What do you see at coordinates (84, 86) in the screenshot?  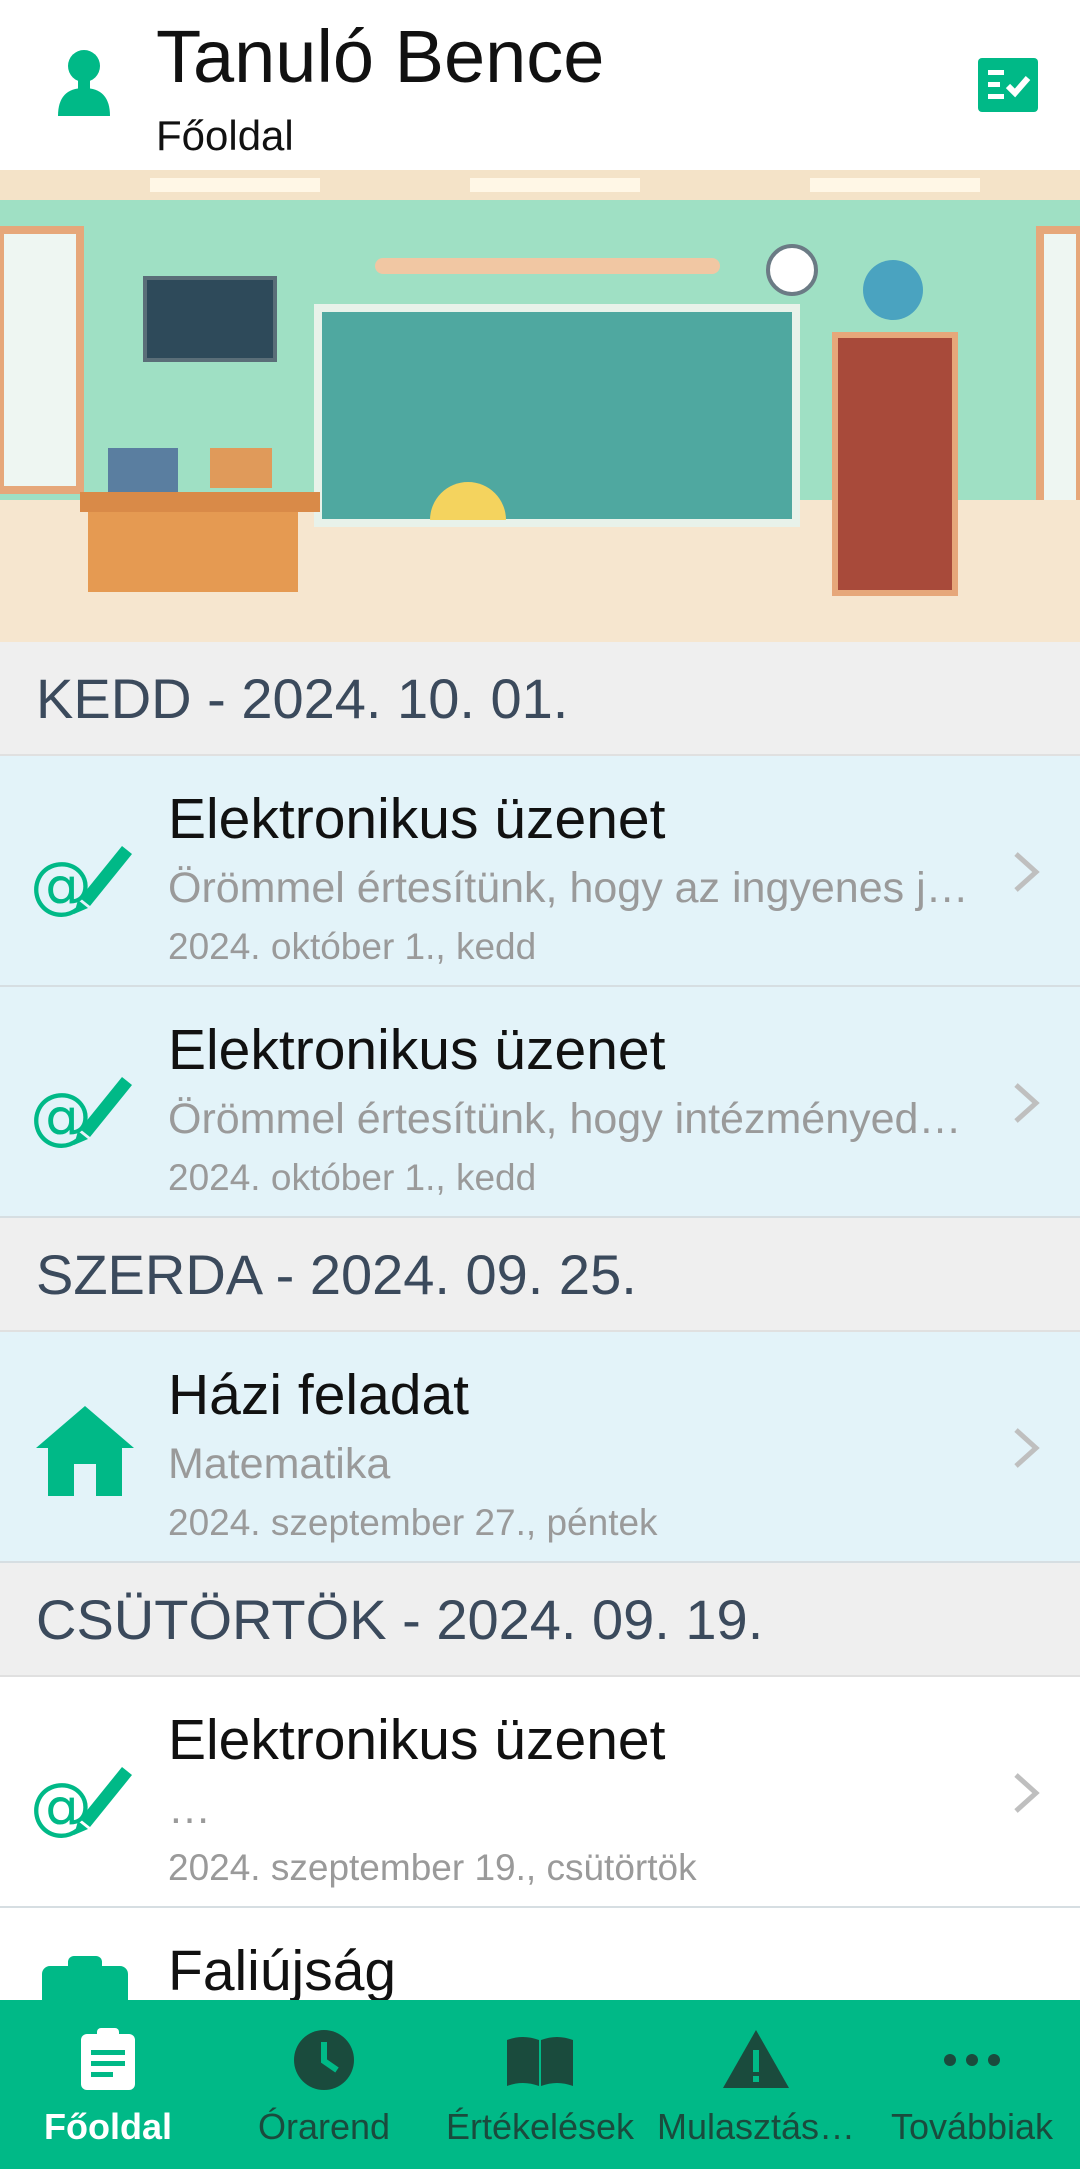 I see `user-avatar-icon` at bounding box center [84, 86].